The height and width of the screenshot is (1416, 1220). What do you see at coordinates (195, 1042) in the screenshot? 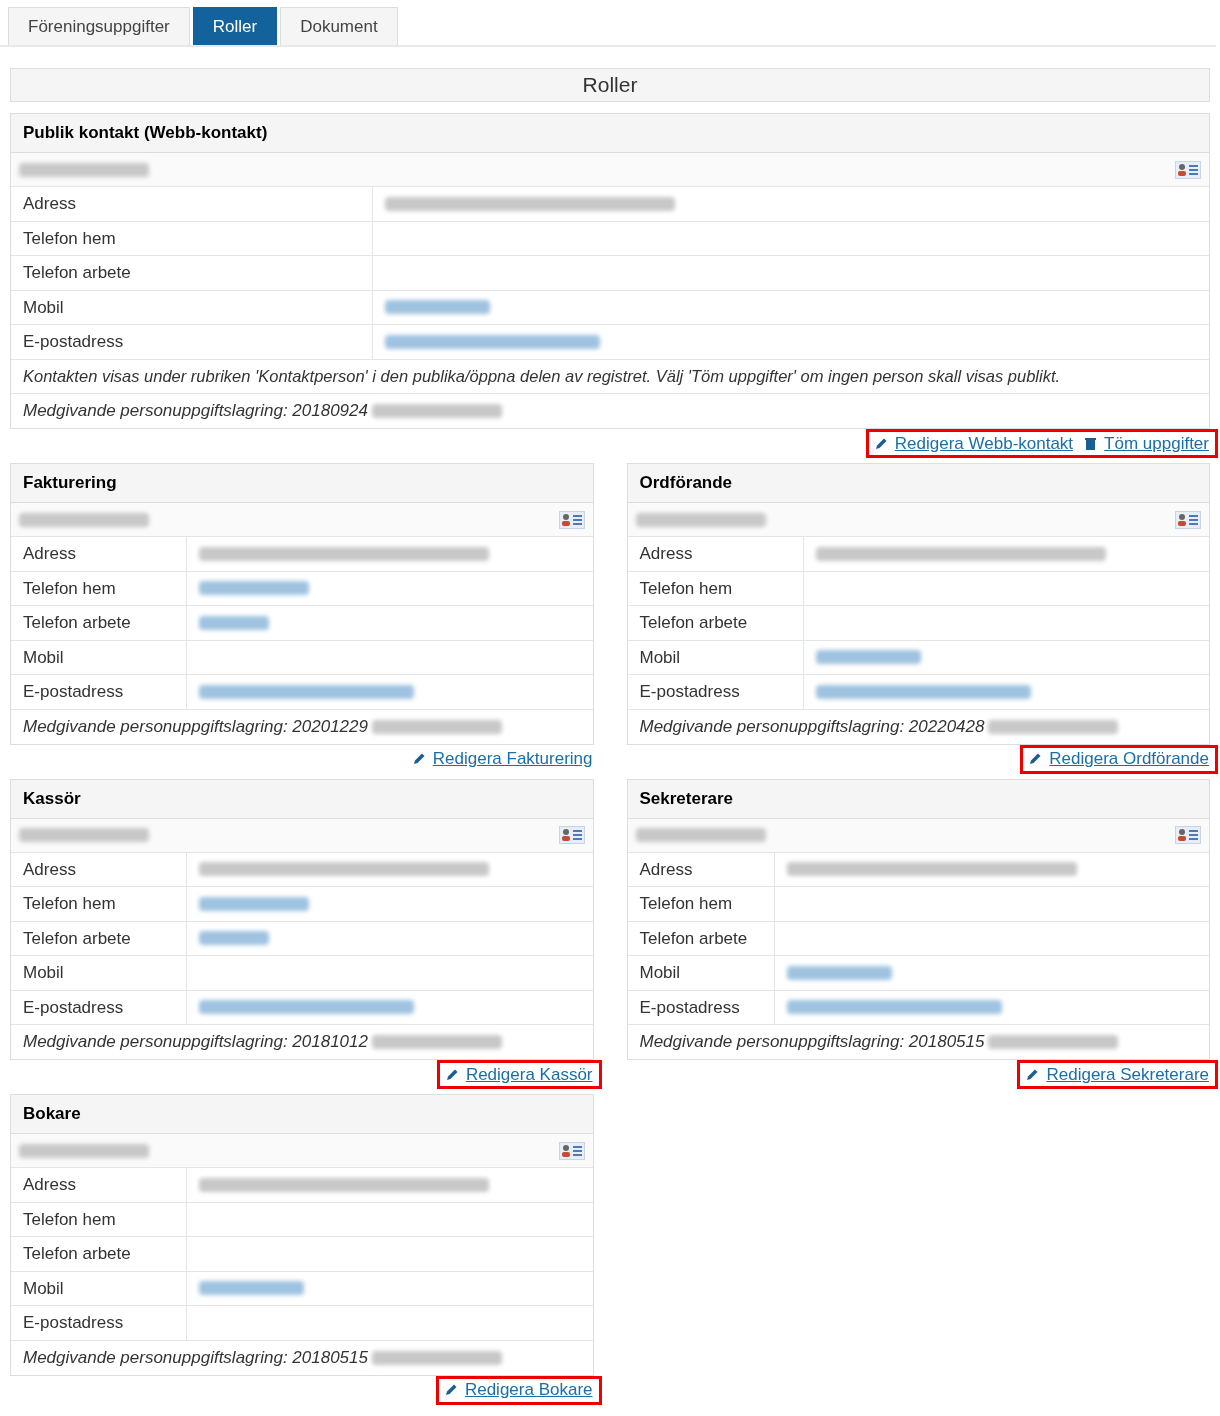
I see `consent-text: Medgivande personuppgiftslagring: 20181012` at bounding box center [195, 1042].